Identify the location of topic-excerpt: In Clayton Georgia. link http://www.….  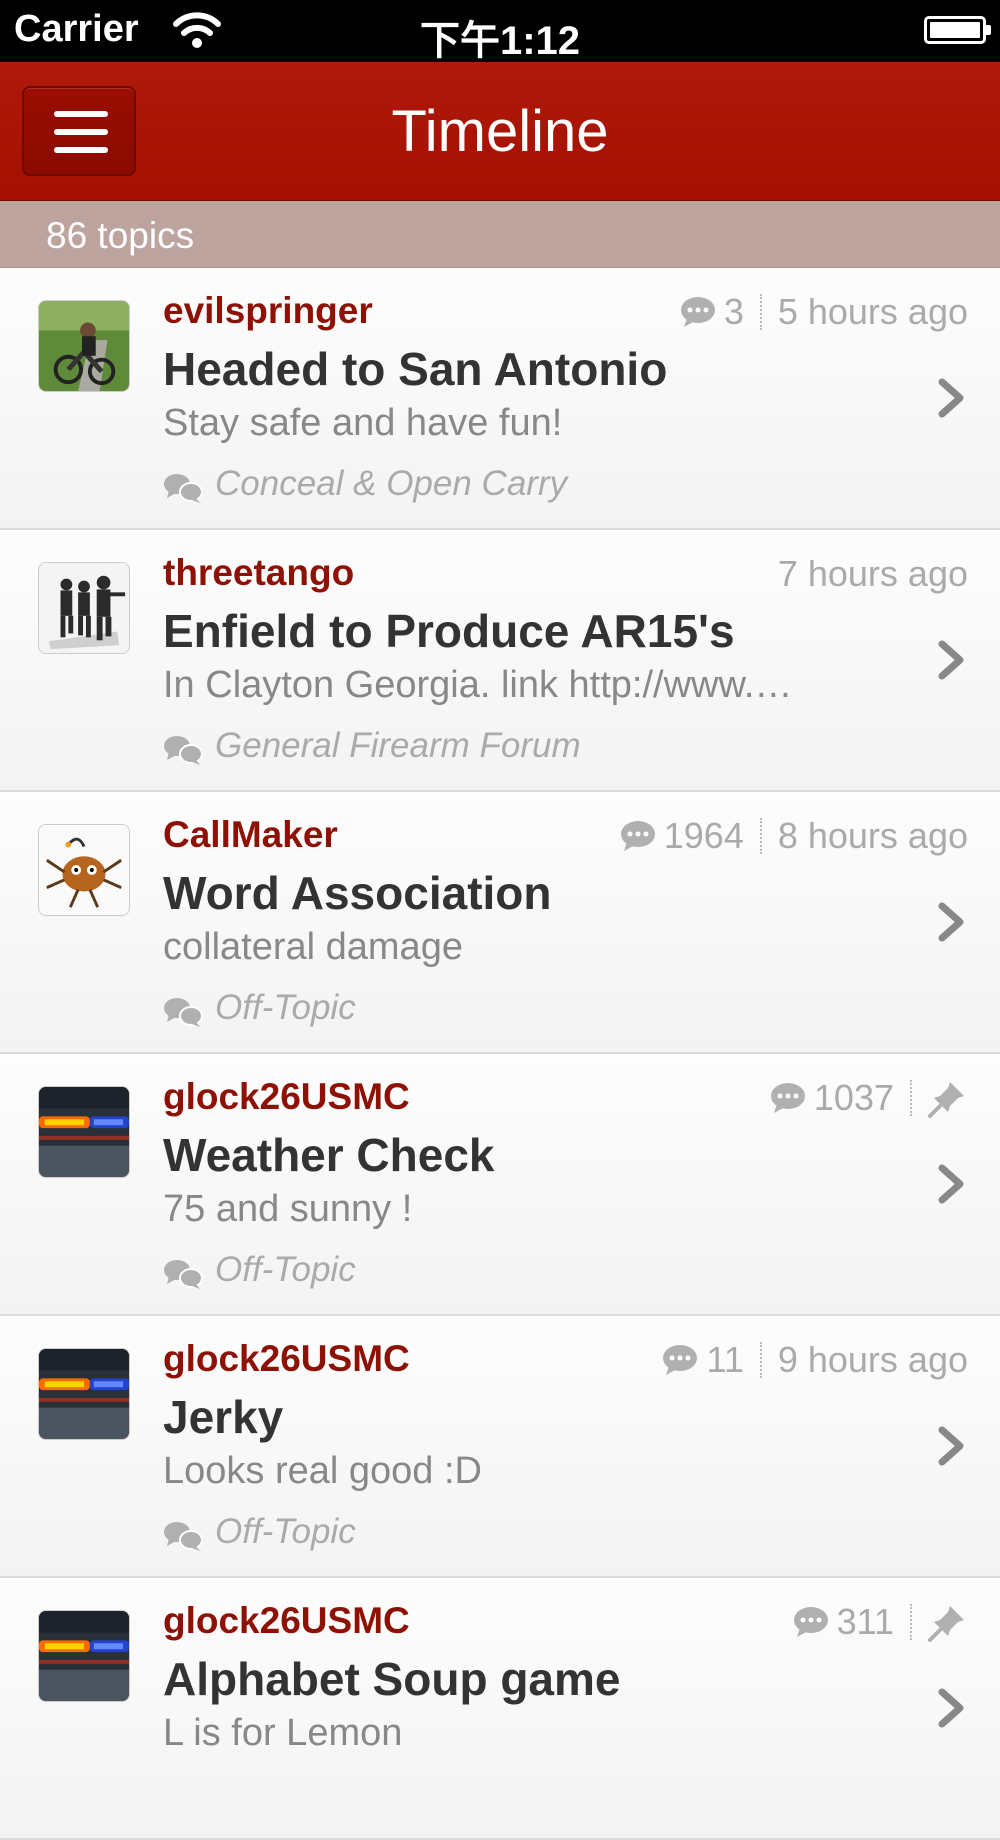
(478, 685).